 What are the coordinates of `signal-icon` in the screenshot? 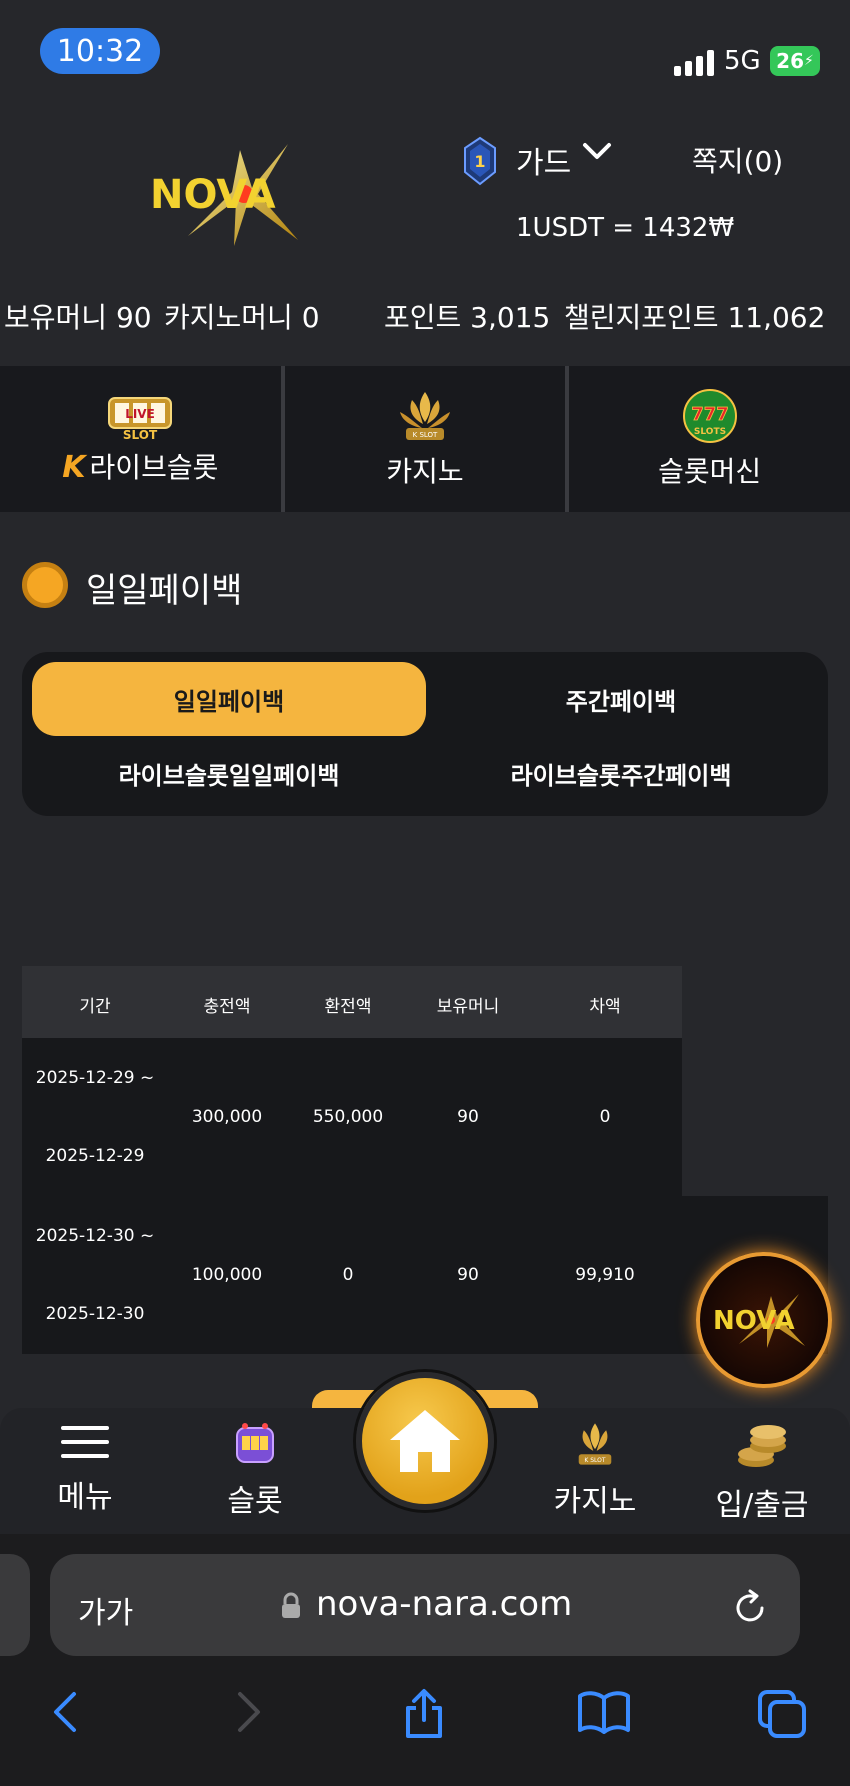 It's located at (694, 63).